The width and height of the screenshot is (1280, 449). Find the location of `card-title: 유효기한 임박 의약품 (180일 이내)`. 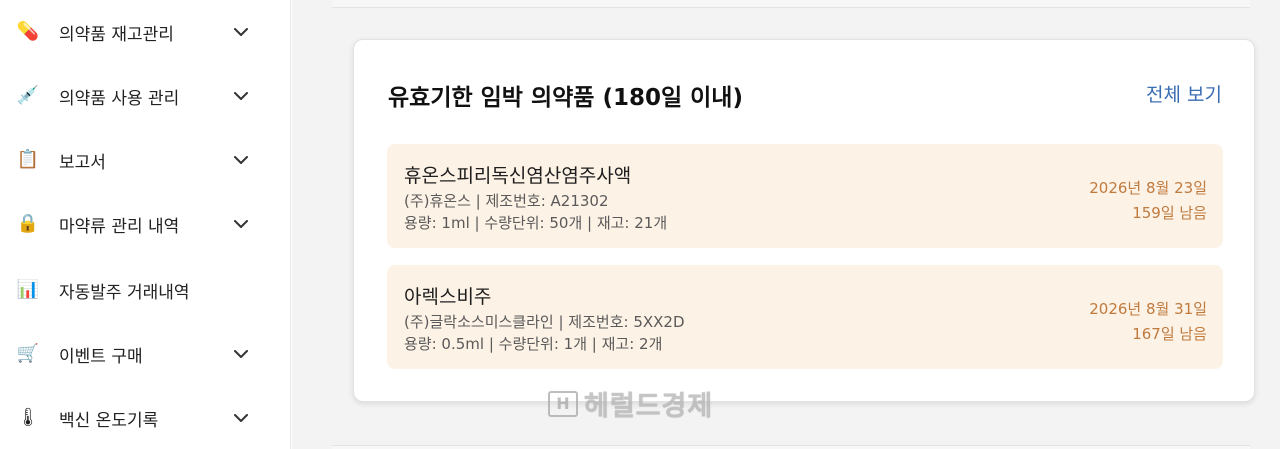

card-title: 유효기한 임박 의약품 (180일 이내) is located at coordinates (565, 98).